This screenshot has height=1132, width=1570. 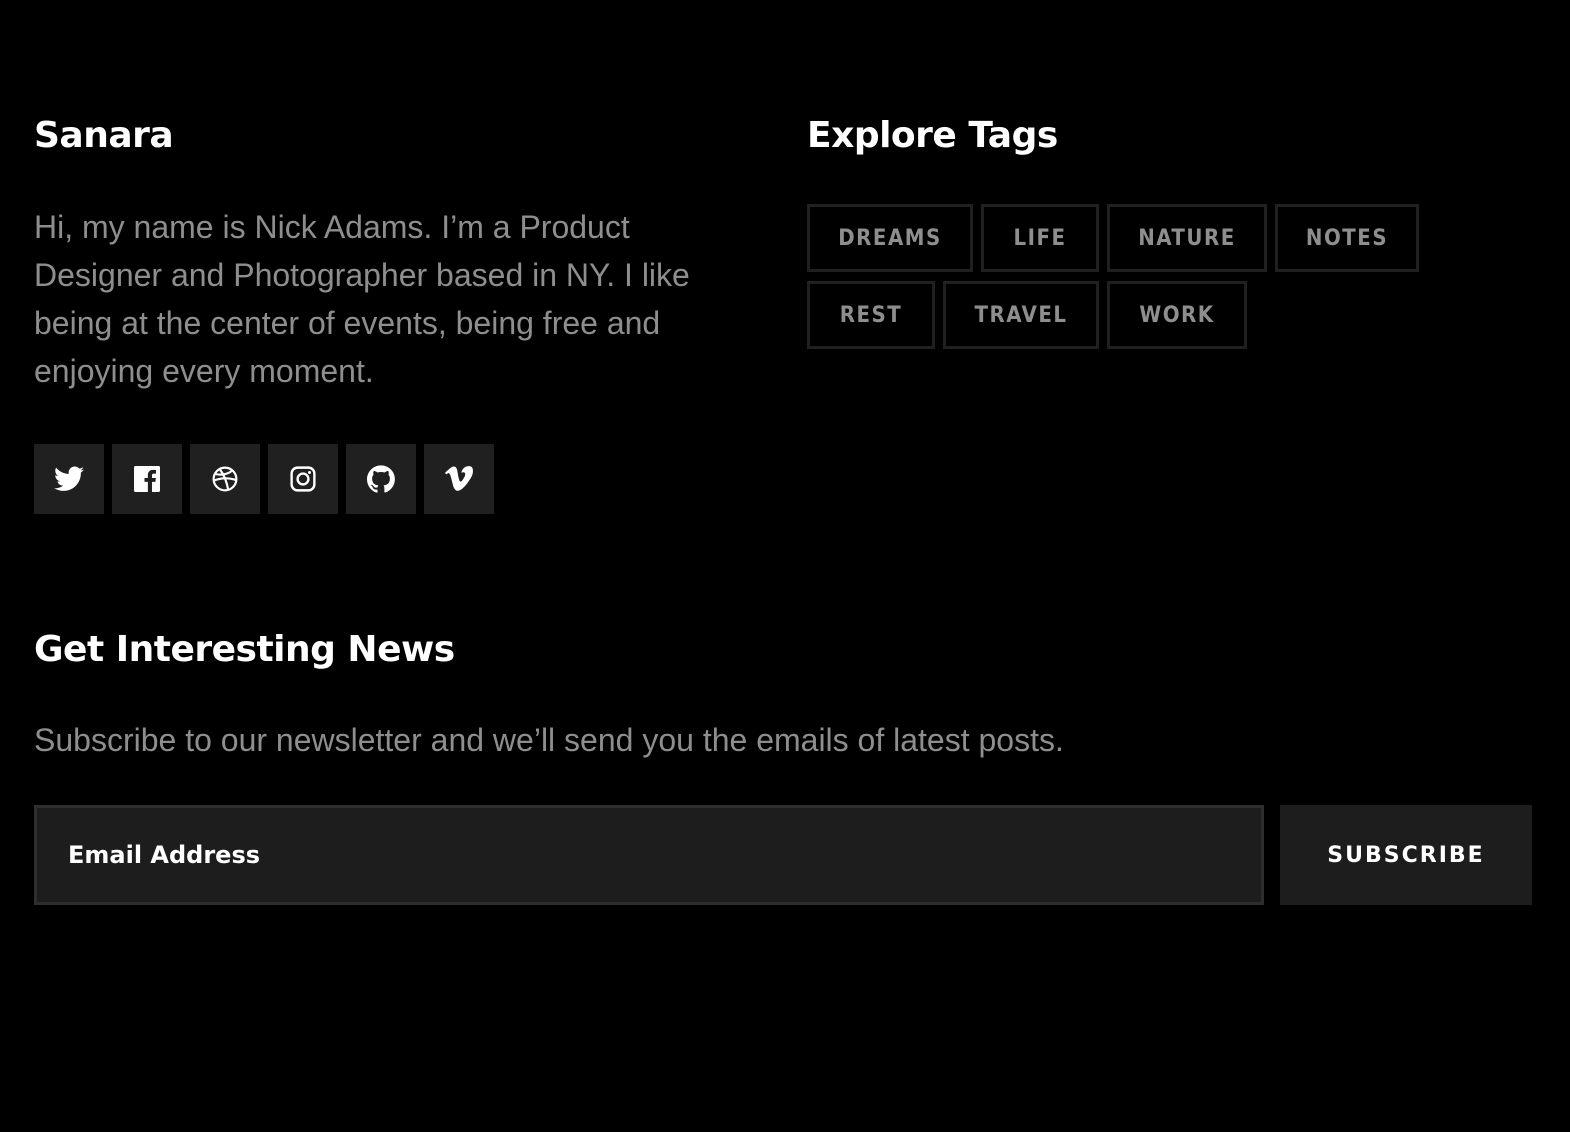 I want to click on tag-work: WORK, so click(x=1177, y=315).